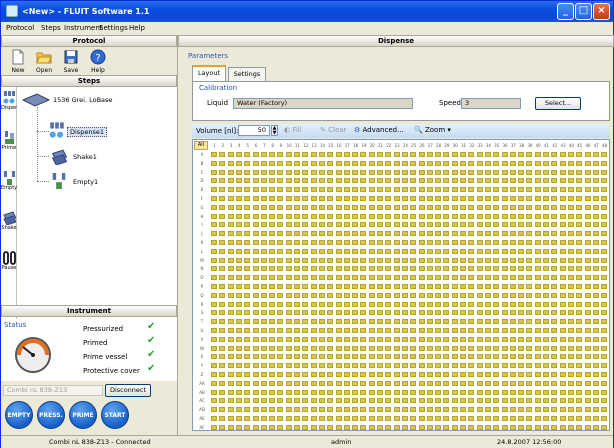 This screenshot has height=448, width=614. Describe the element at coordinates (280, 145) in the screenshot. I see `column-header: 9` at that location.